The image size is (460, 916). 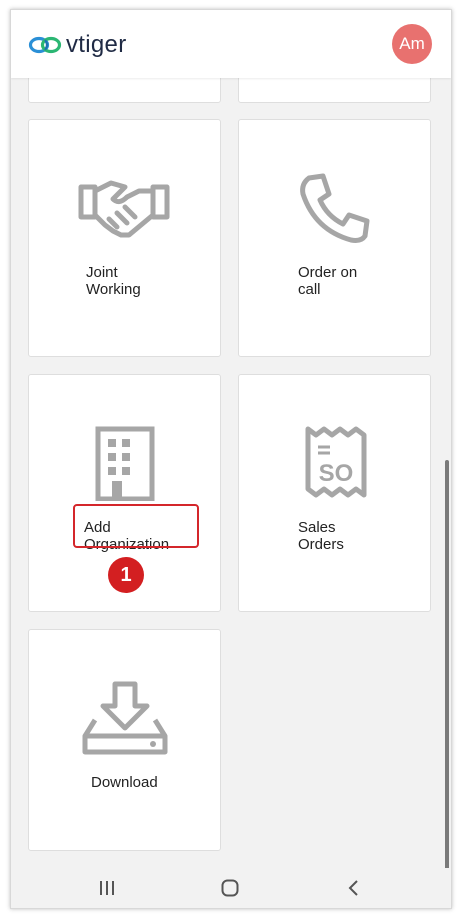 I want to click on scrollbar, so click(x=447, y=664).